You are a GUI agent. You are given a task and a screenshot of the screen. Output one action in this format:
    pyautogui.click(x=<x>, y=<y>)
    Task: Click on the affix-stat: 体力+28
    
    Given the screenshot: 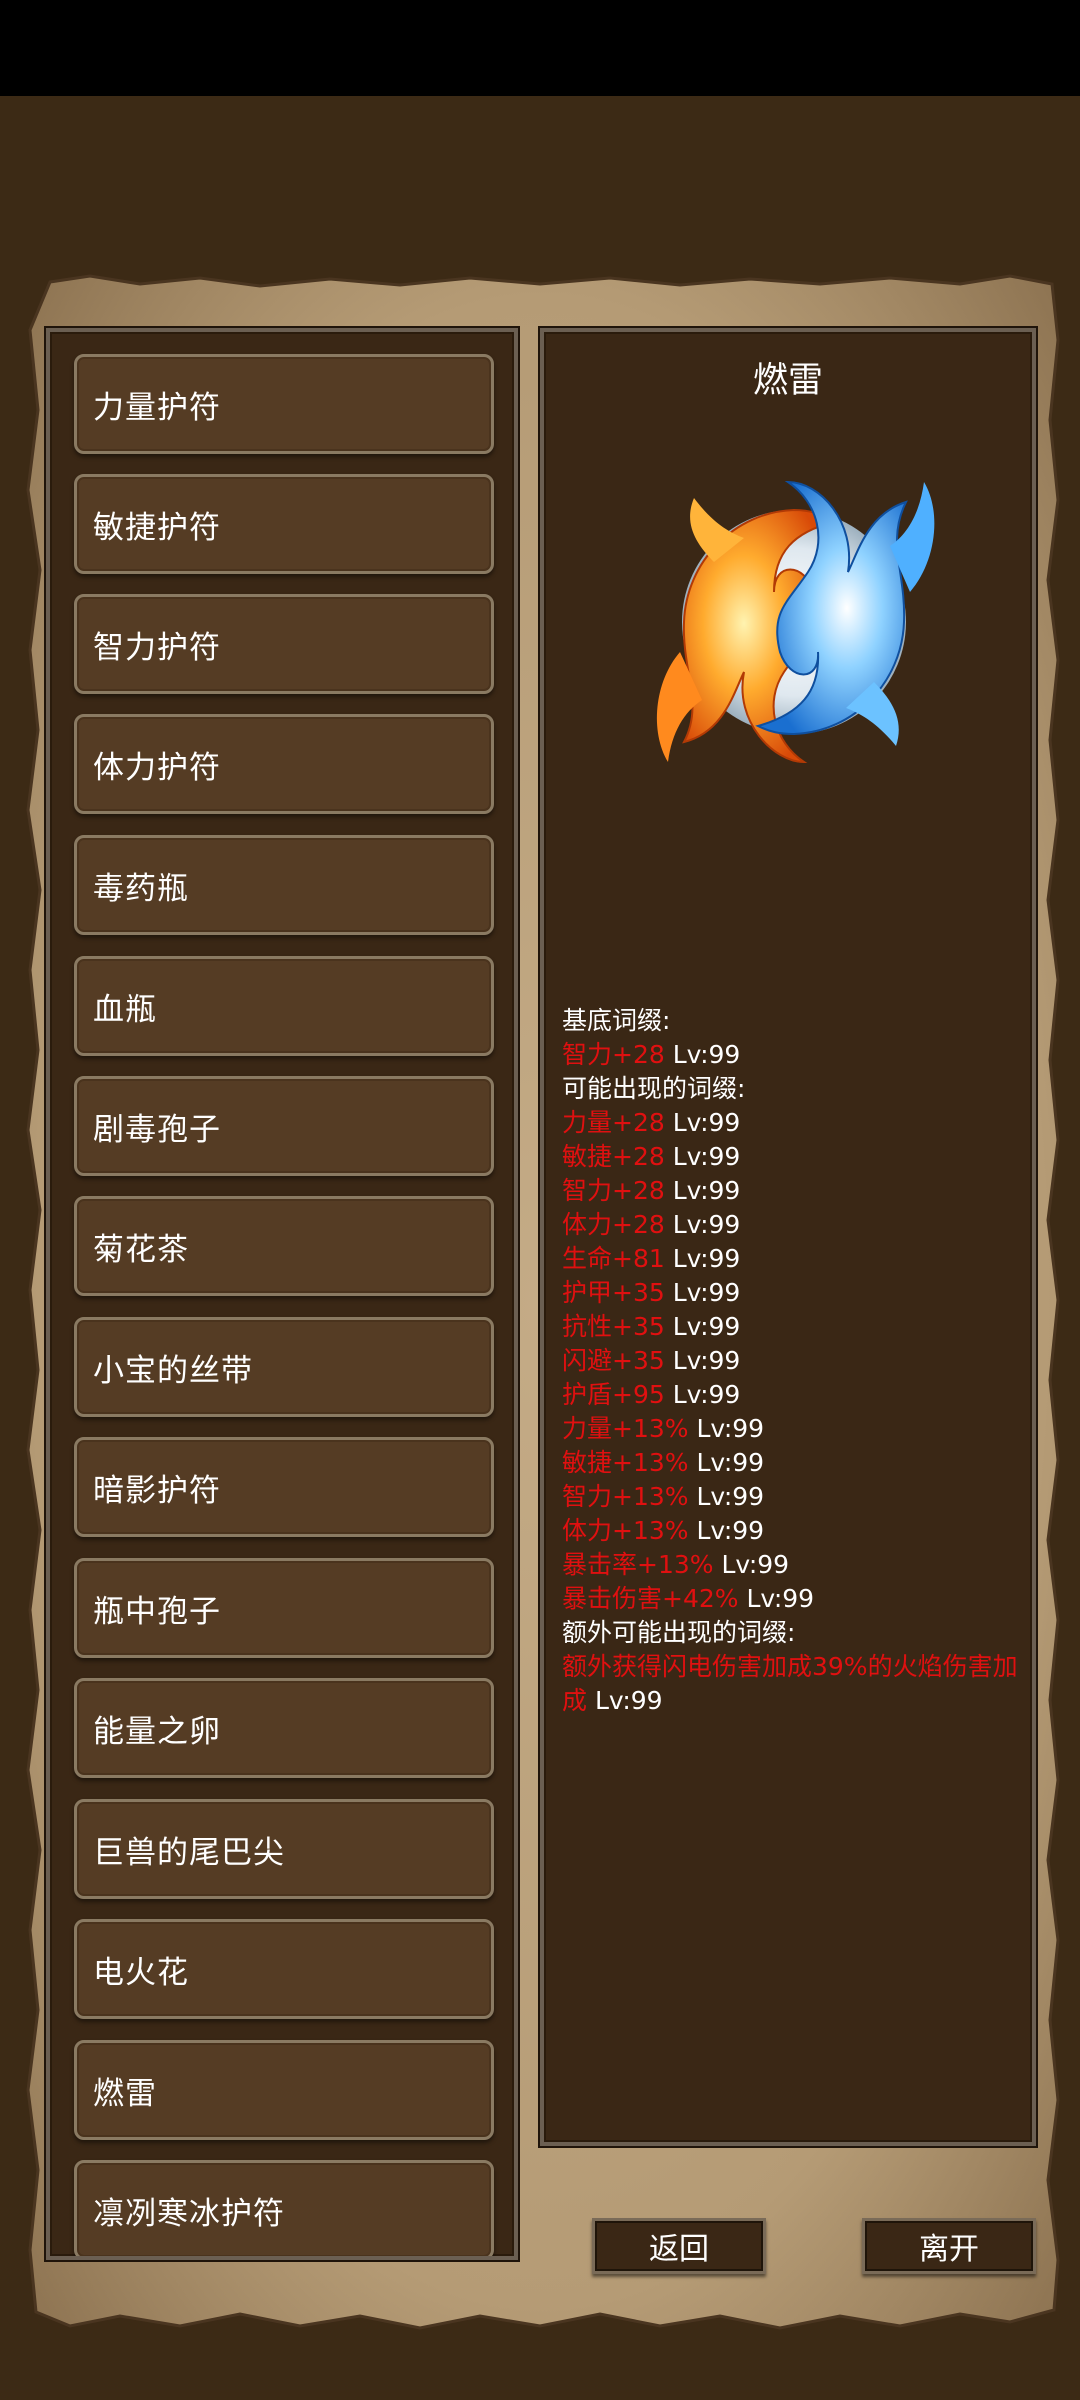 What is the action you would take?
    pyautogui.click(x=613, y=1224)
    